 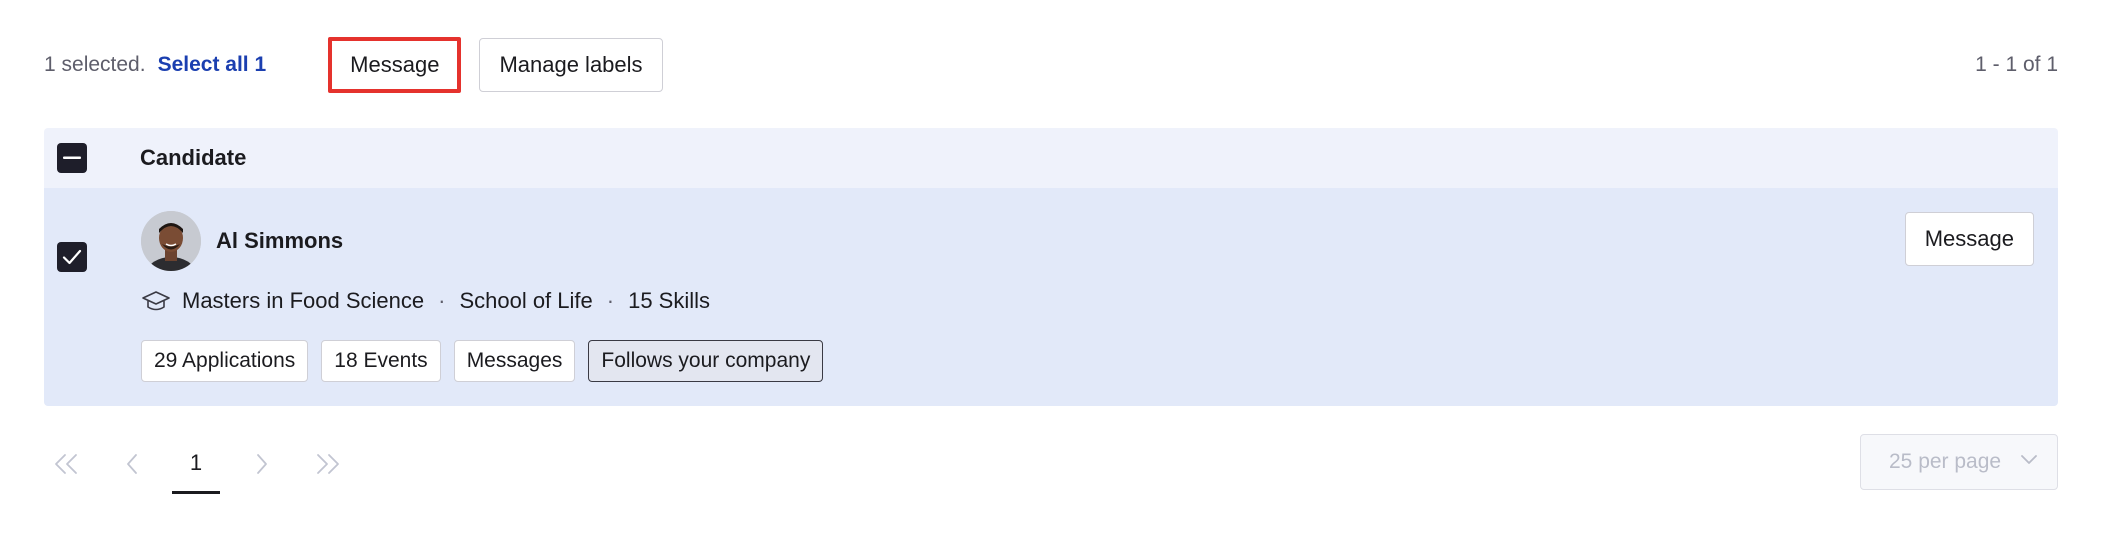 I want to click on last-page-button, so click(x=328, y=464).